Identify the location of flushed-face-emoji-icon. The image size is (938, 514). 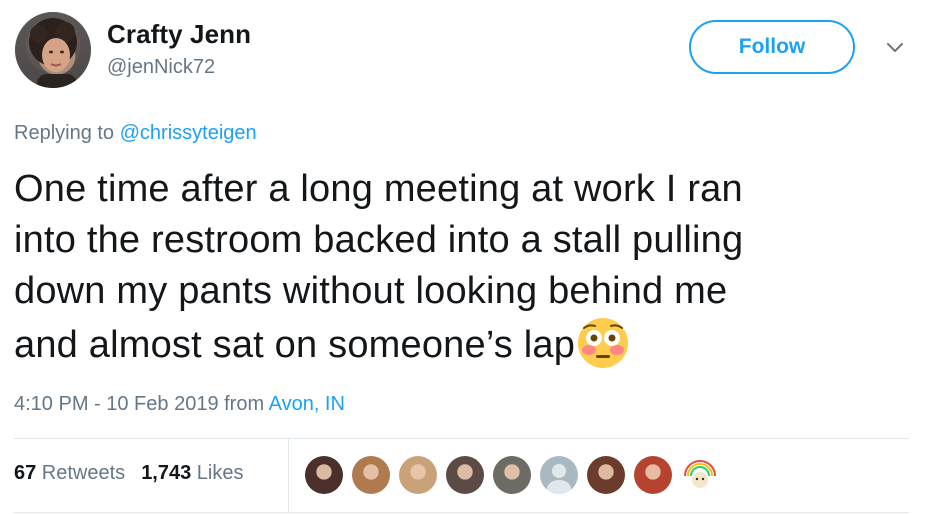
(603, 343).